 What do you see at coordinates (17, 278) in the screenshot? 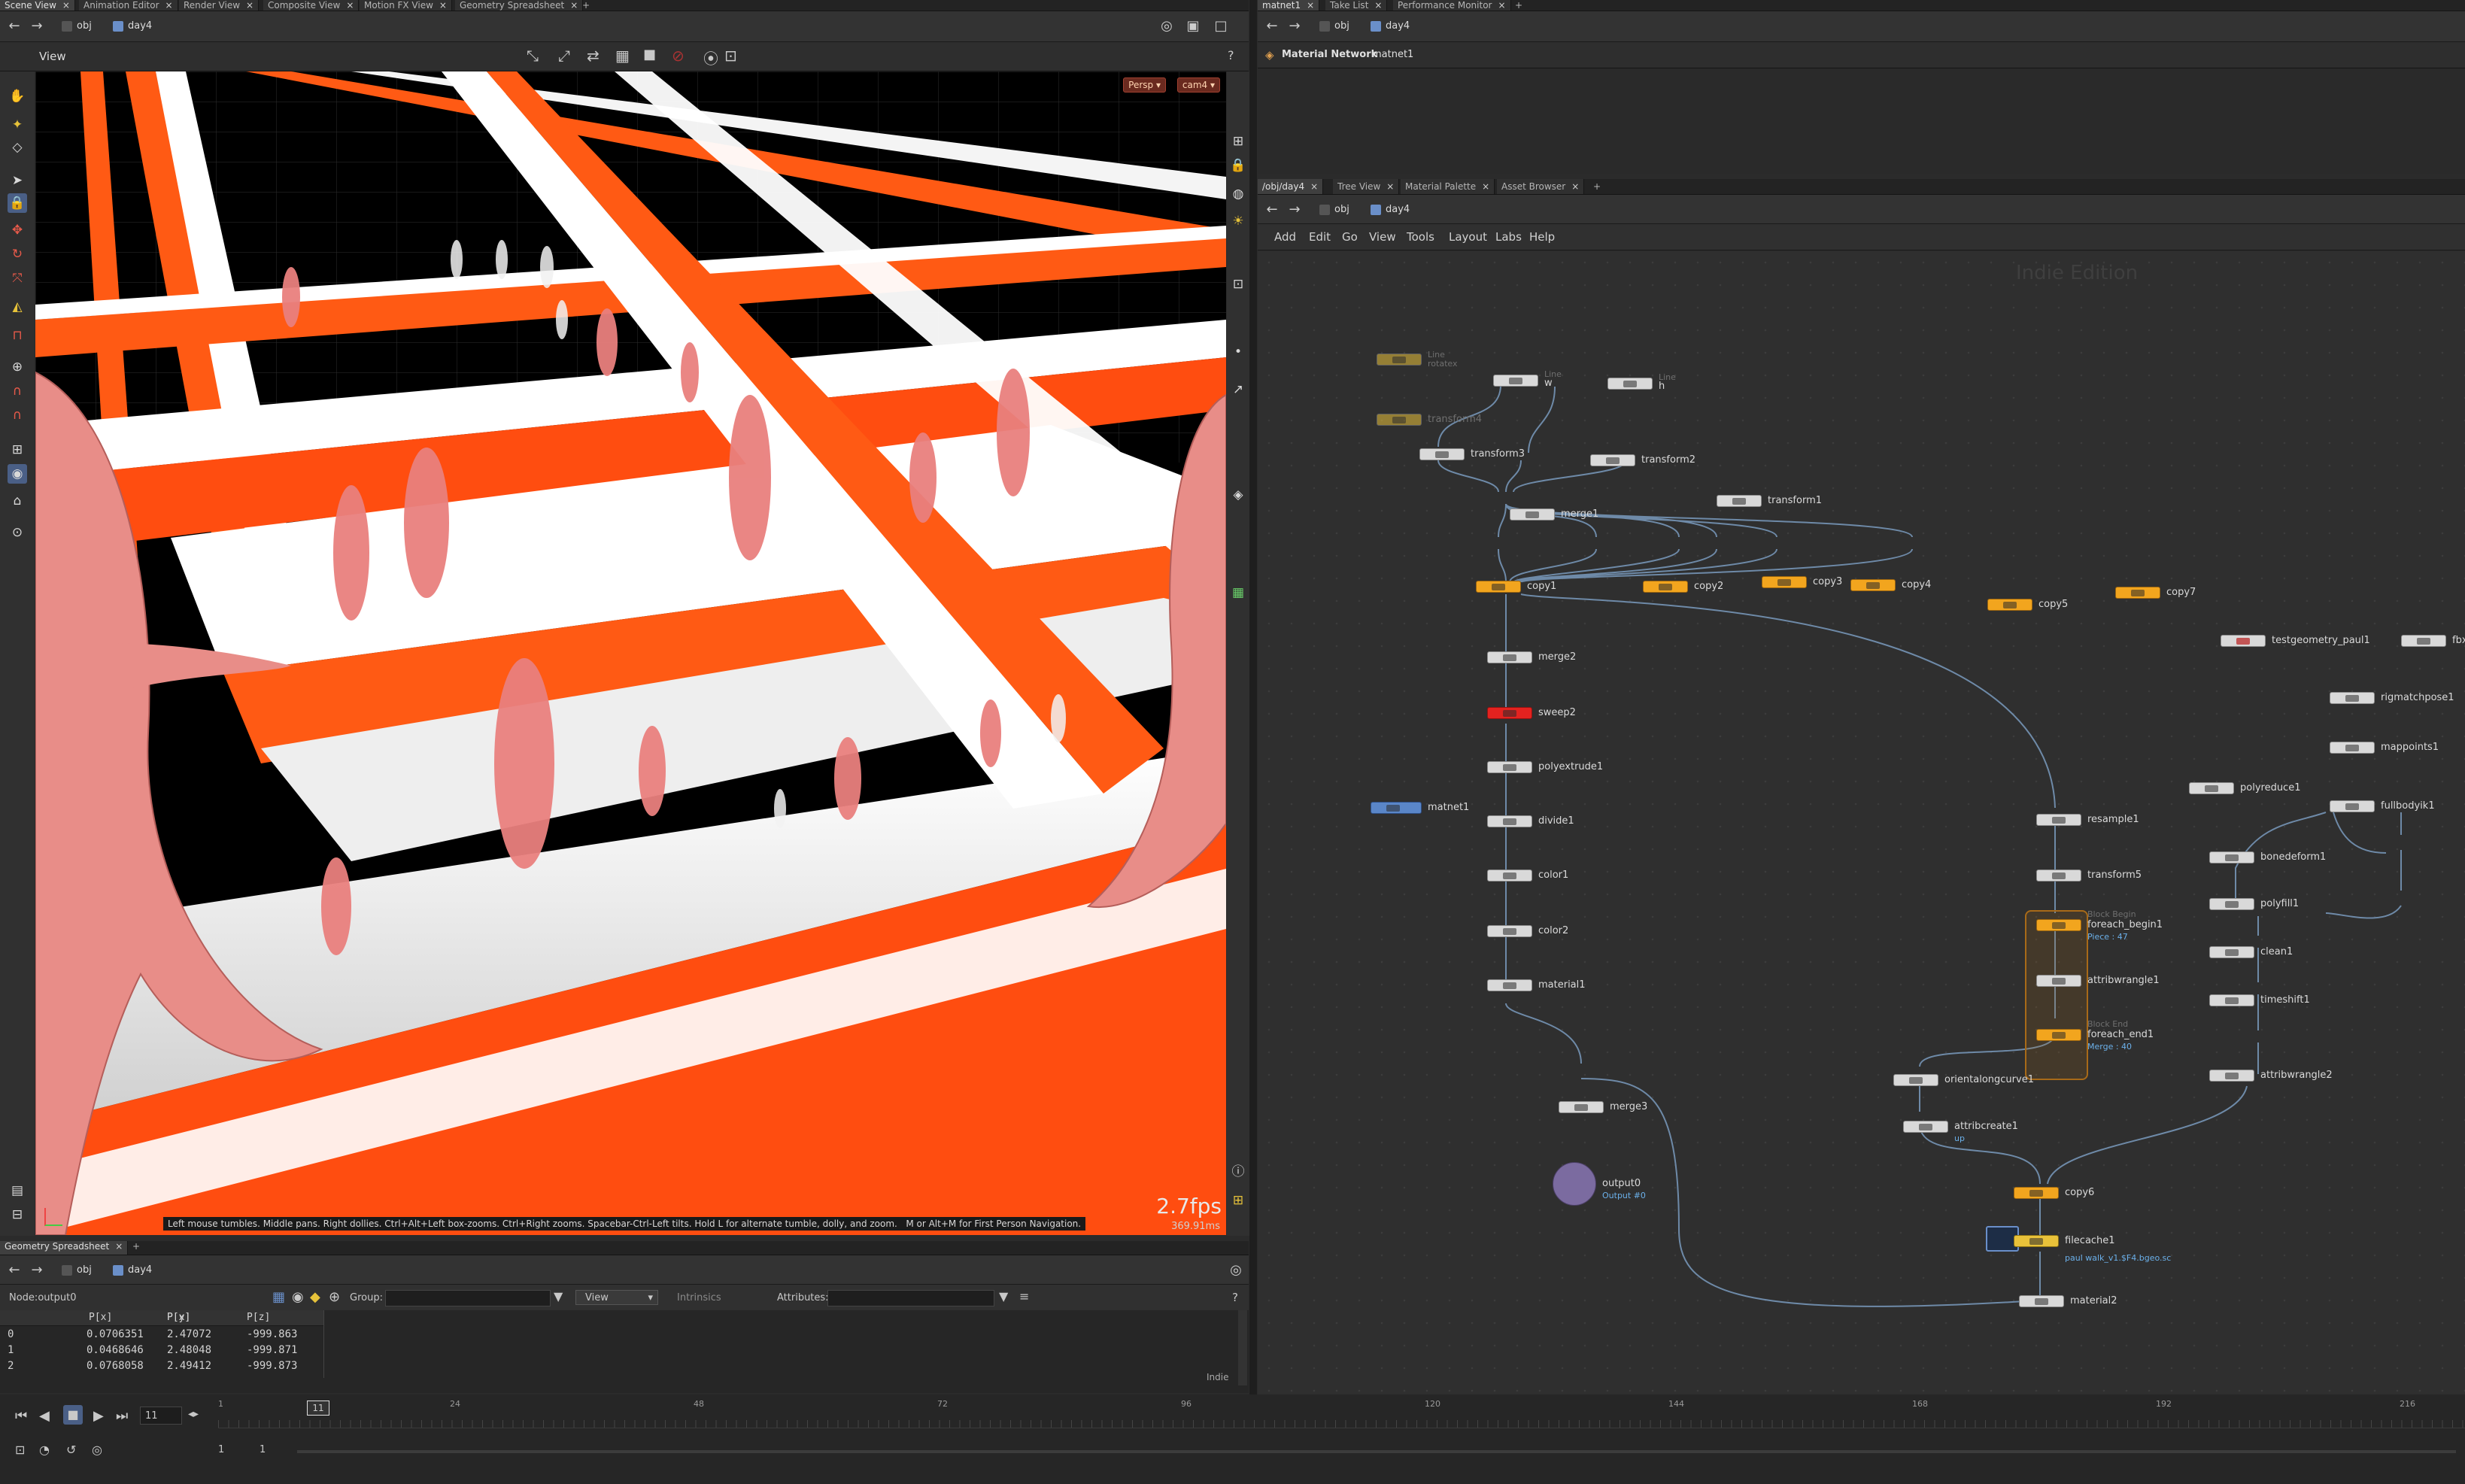
I see `scale-icon: ⤧` at bounding box center [17, 278].